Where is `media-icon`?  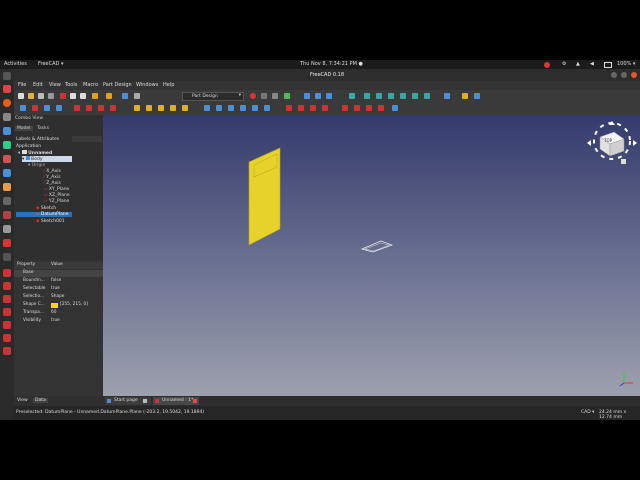
media-icon is located at coordinates (7, 215).